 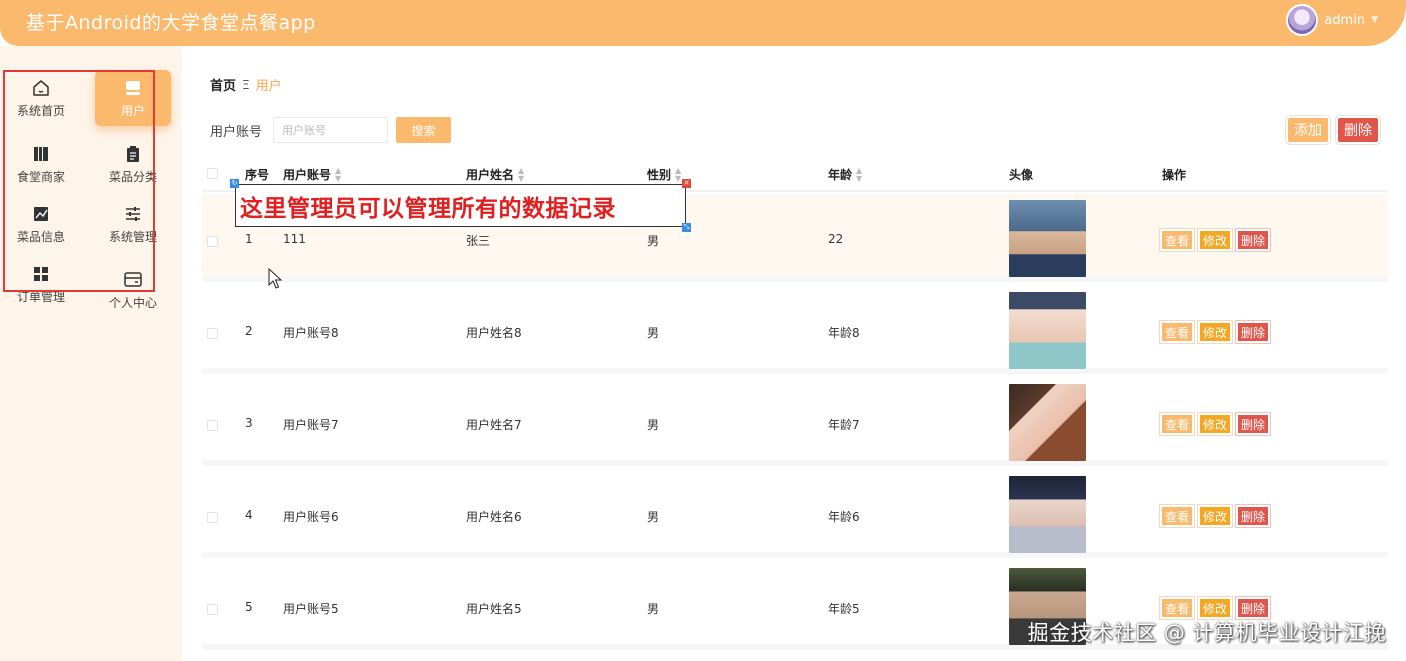 What do you see at coordinates (133, 280) in the screenshot?
I see `card-icon` at bounding box center [133, 280].